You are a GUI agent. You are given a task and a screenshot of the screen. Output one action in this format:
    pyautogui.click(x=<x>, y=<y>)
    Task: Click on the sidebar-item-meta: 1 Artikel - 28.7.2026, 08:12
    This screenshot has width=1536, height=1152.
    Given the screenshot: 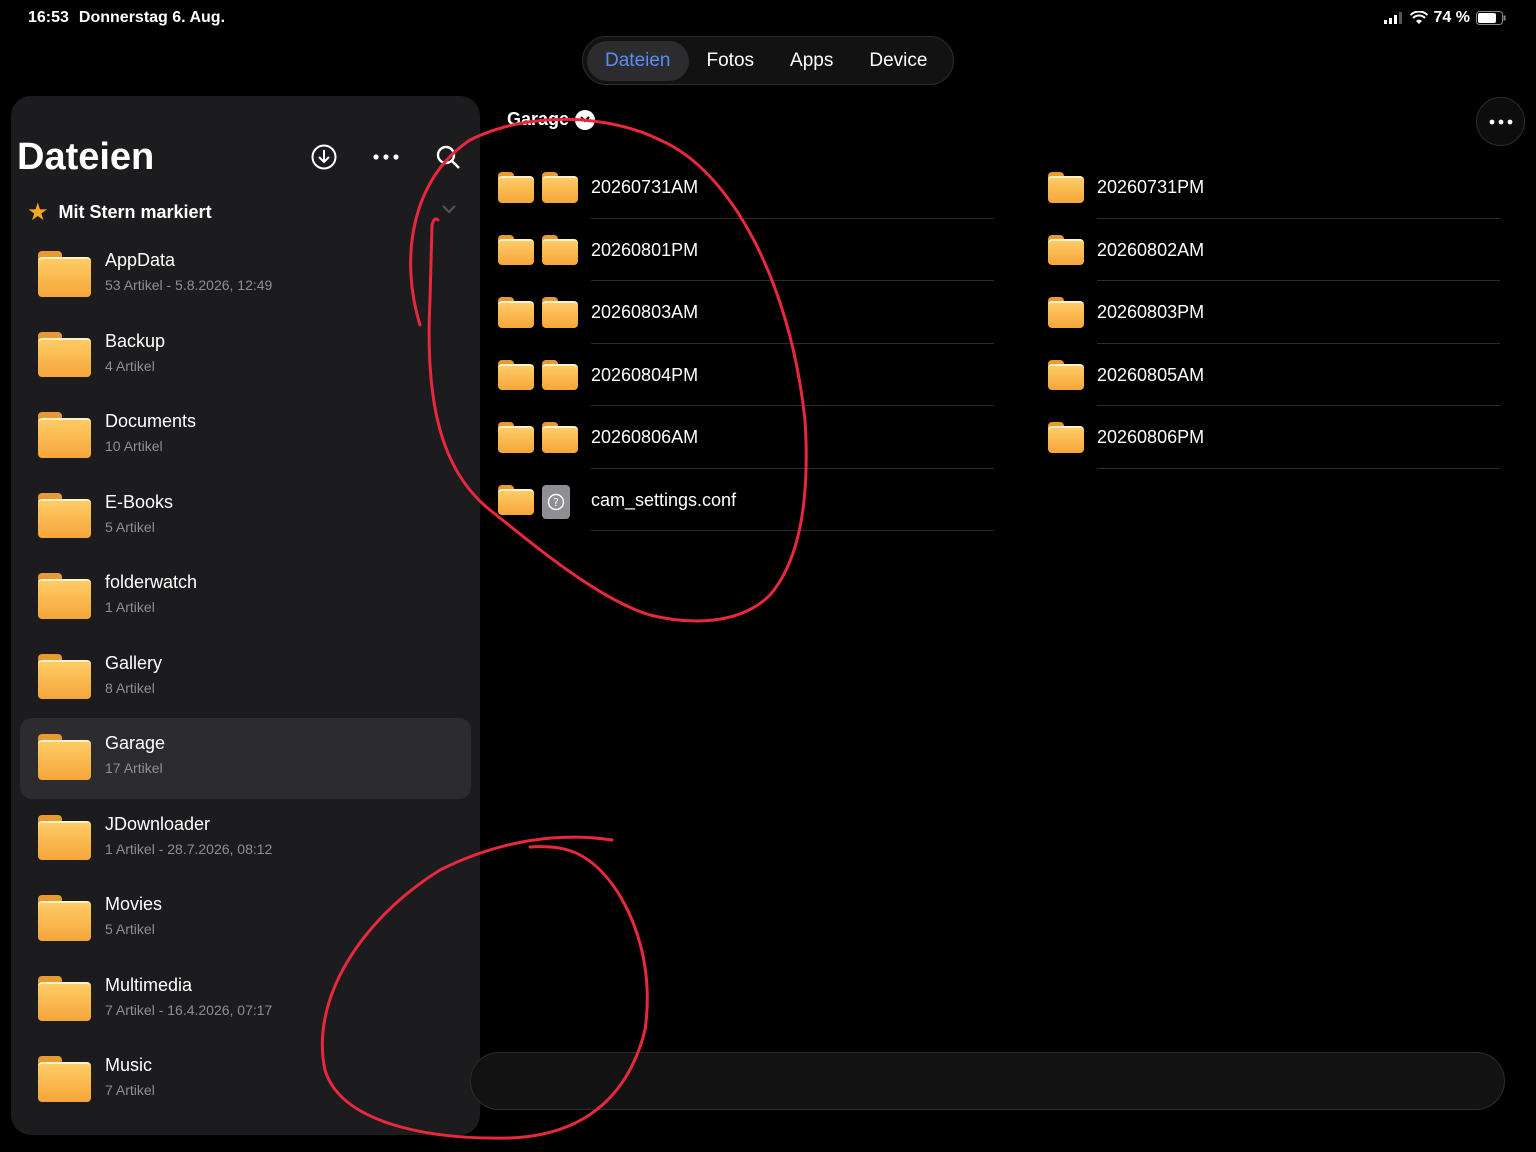 What is the action you would take?
    pyautogui.click(x=189, y=848)
    